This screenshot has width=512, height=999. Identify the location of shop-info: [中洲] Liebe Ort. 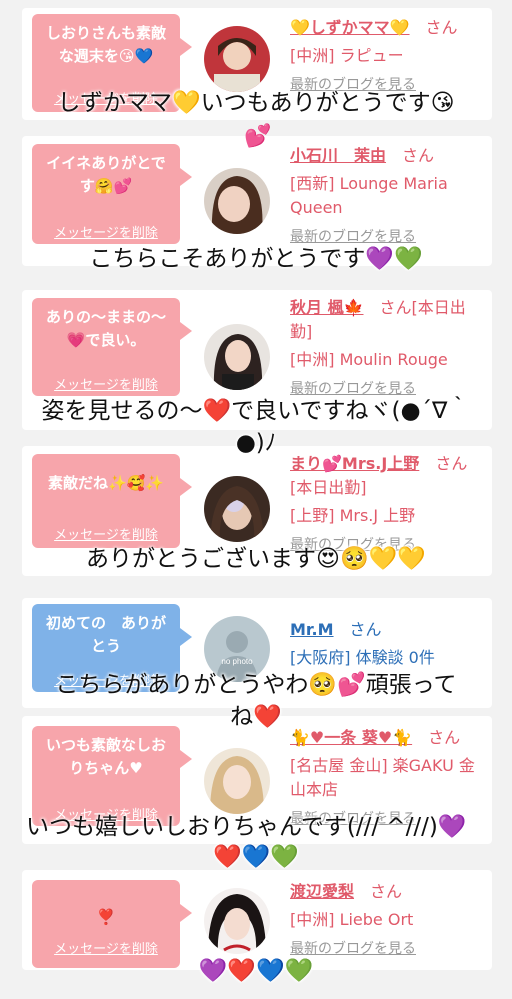
(352, 919).